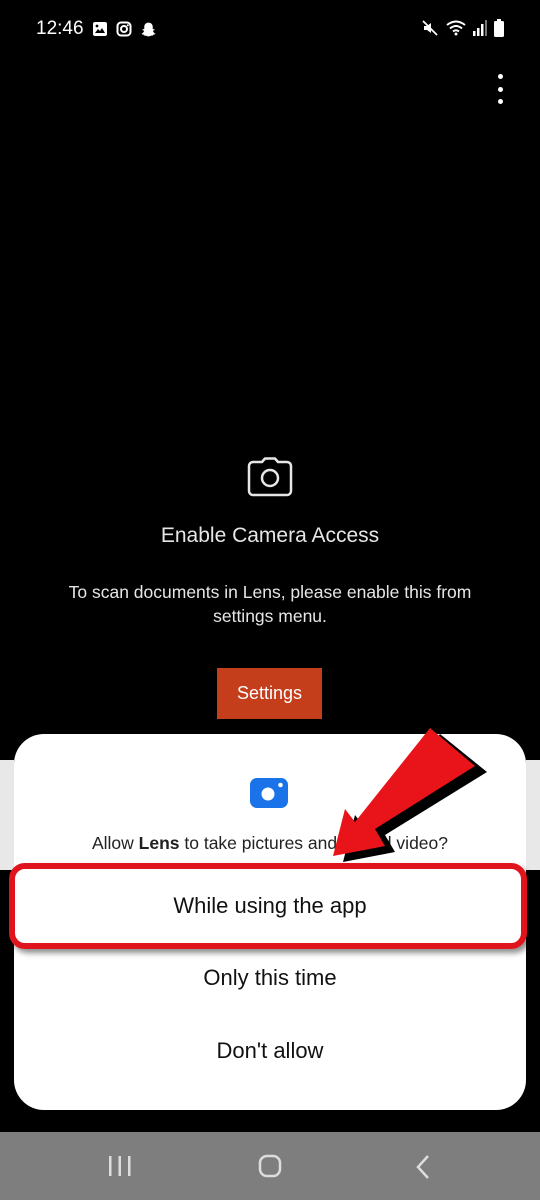 The width and height of the screenshot is (540, 1200). I want to click on status-bar: 12:46, so click(270, 30).